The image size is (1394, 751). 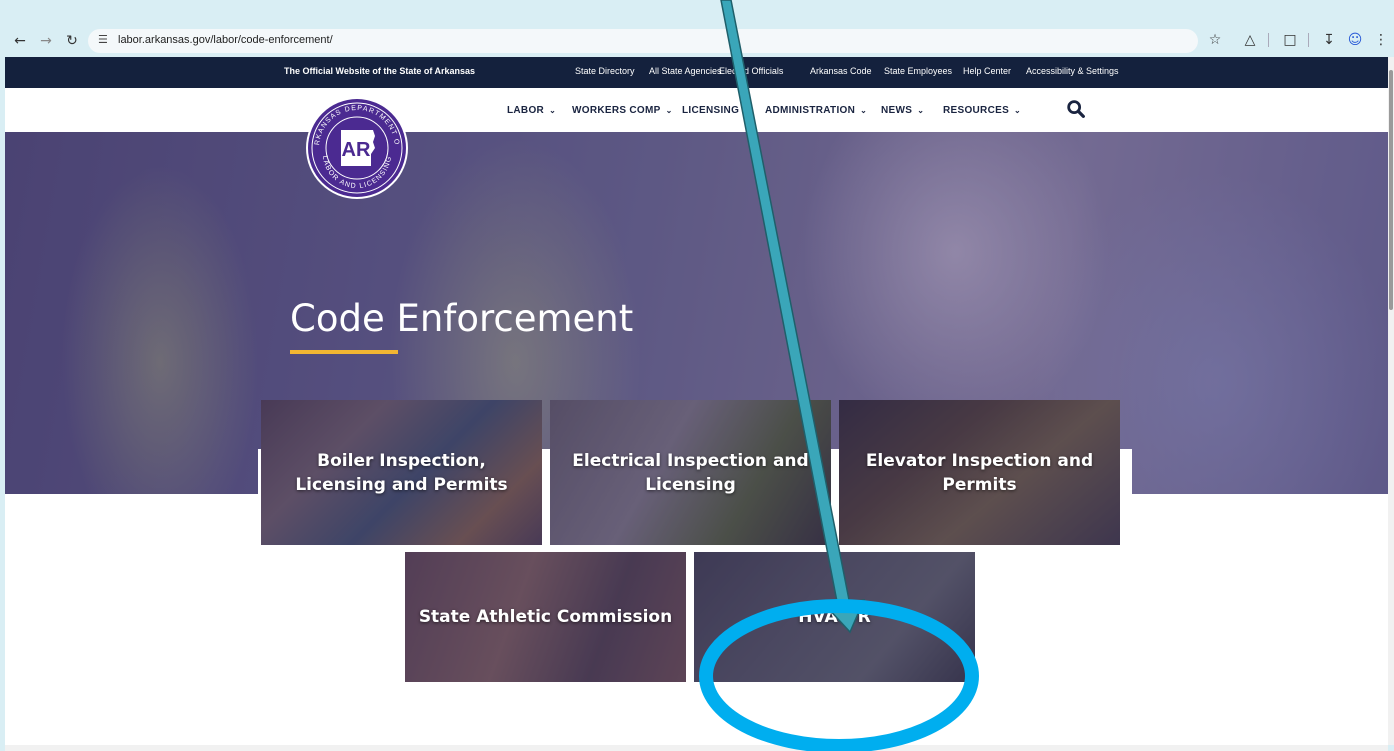 I want to click on nav-item-label: LICENSING, so click(x=711, y=110).